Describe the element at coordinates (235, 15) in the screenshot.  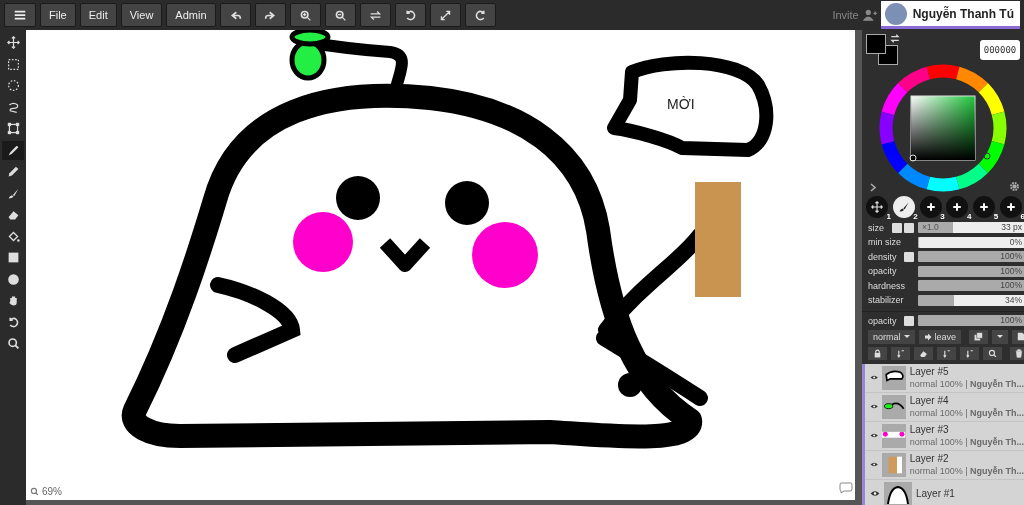
I see `undo-button` at that location.